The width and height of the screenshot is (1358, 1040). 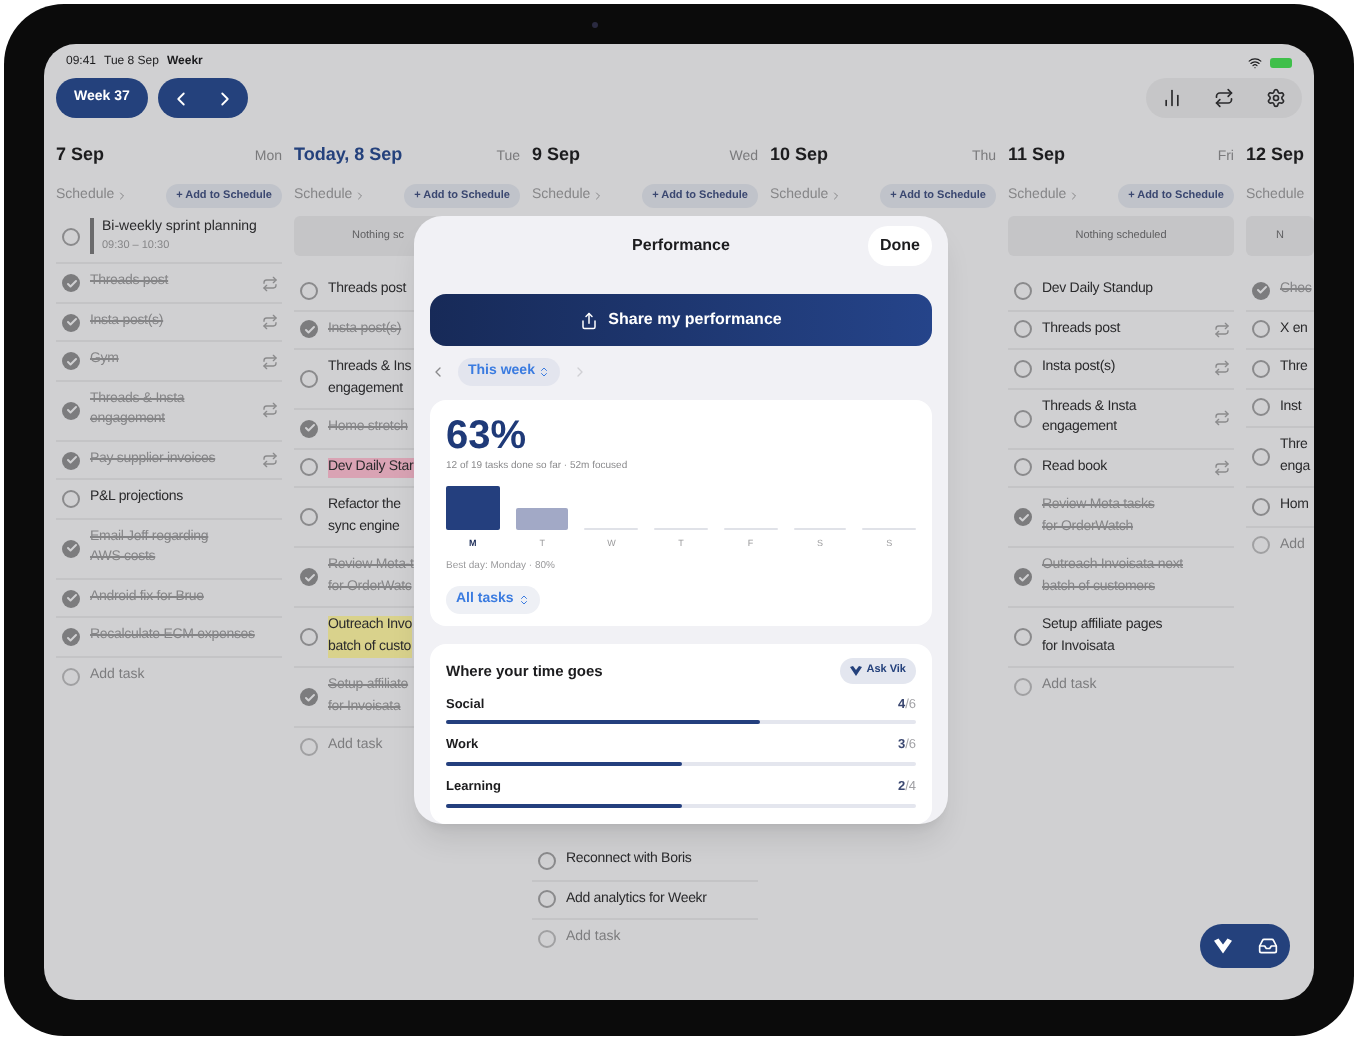 What do you see at coordinates (80, 155) in the screenshot?
I see `day-title: 7 Sep` at bounding box center [80, 155].